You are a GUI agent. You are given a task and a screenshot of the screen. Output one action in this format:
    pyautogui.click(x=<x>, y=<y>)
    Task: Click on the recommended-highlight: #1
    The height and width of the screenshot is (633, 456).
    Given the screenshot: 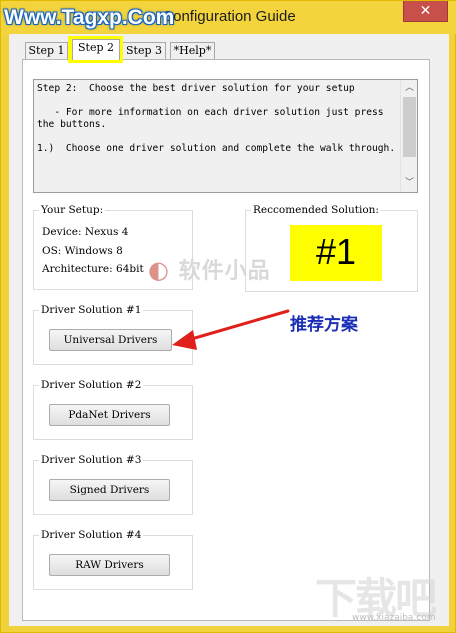 What is the action you would take?
    pyautogui.click(x=336, y=253)
    